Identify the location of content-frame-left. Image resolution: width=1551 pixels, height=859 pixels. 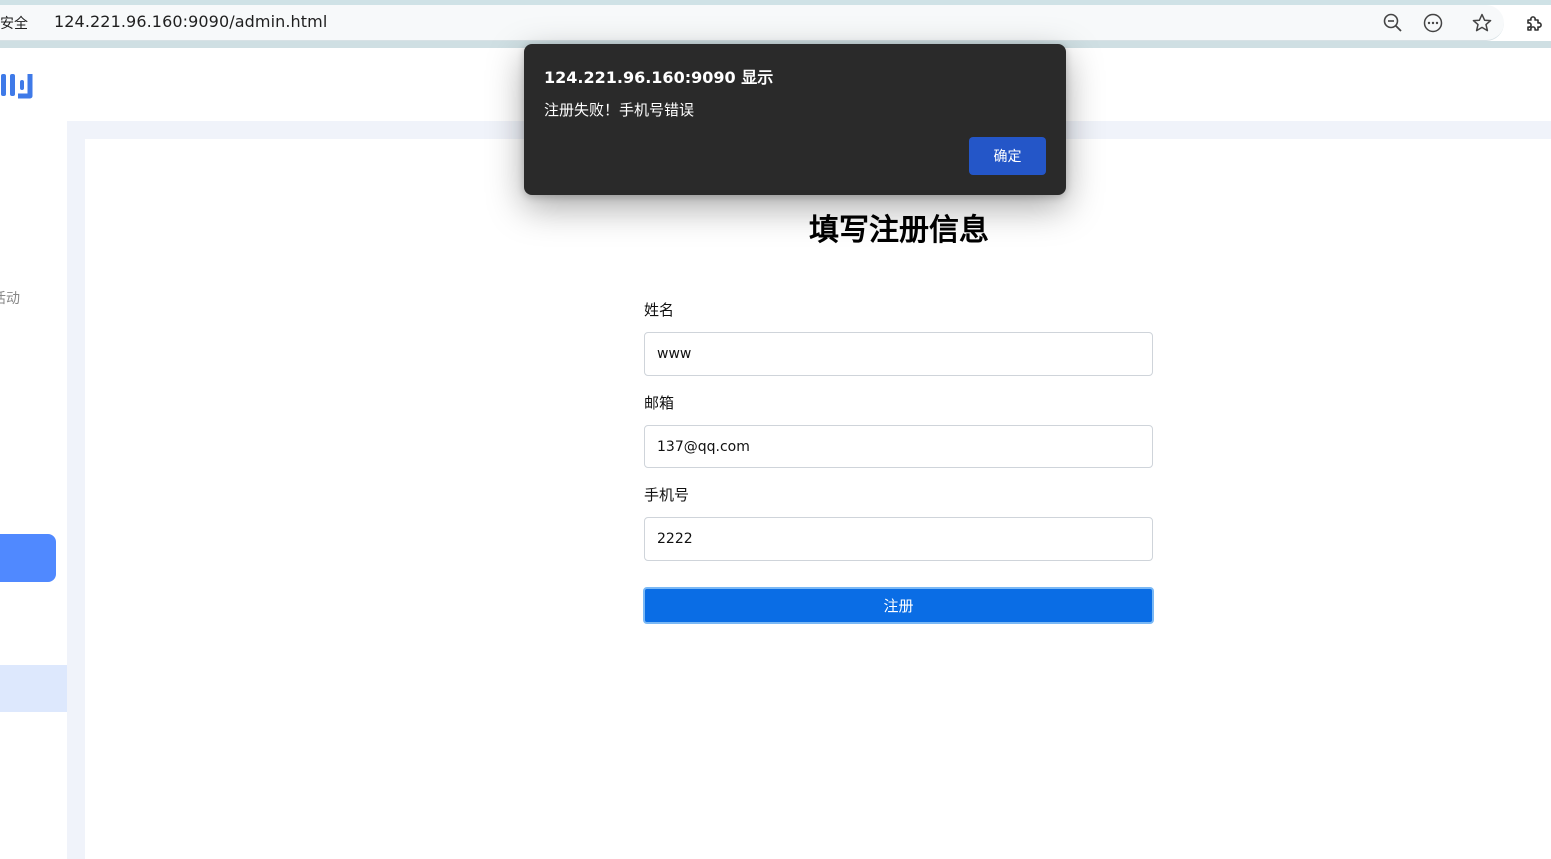
(76, 490).